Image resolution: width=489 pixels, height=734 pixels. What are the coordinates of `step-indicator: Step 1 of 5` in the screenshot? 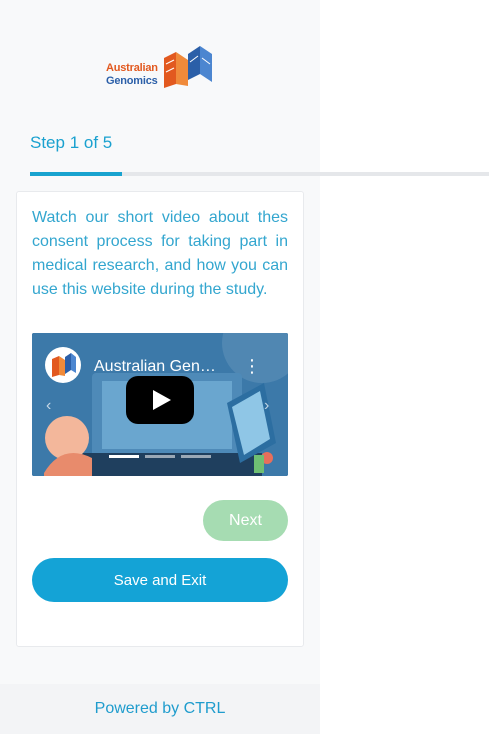 It's located at (71, 142).